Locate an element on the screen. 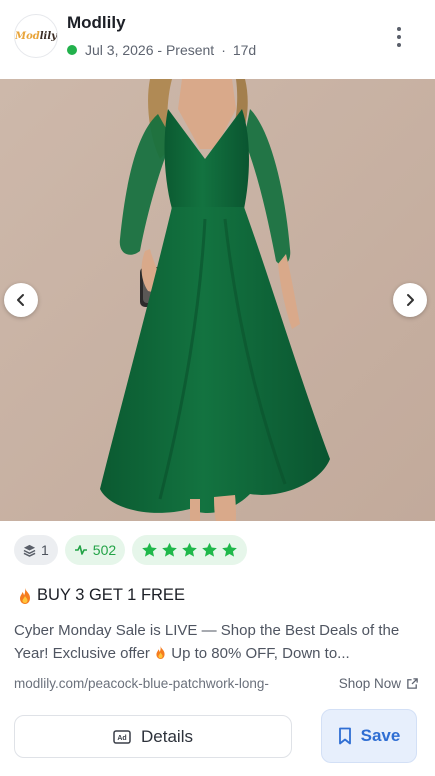 This screenshot has height=776, width=435. brand-name: Modlily is located at coordinates (96, 23).